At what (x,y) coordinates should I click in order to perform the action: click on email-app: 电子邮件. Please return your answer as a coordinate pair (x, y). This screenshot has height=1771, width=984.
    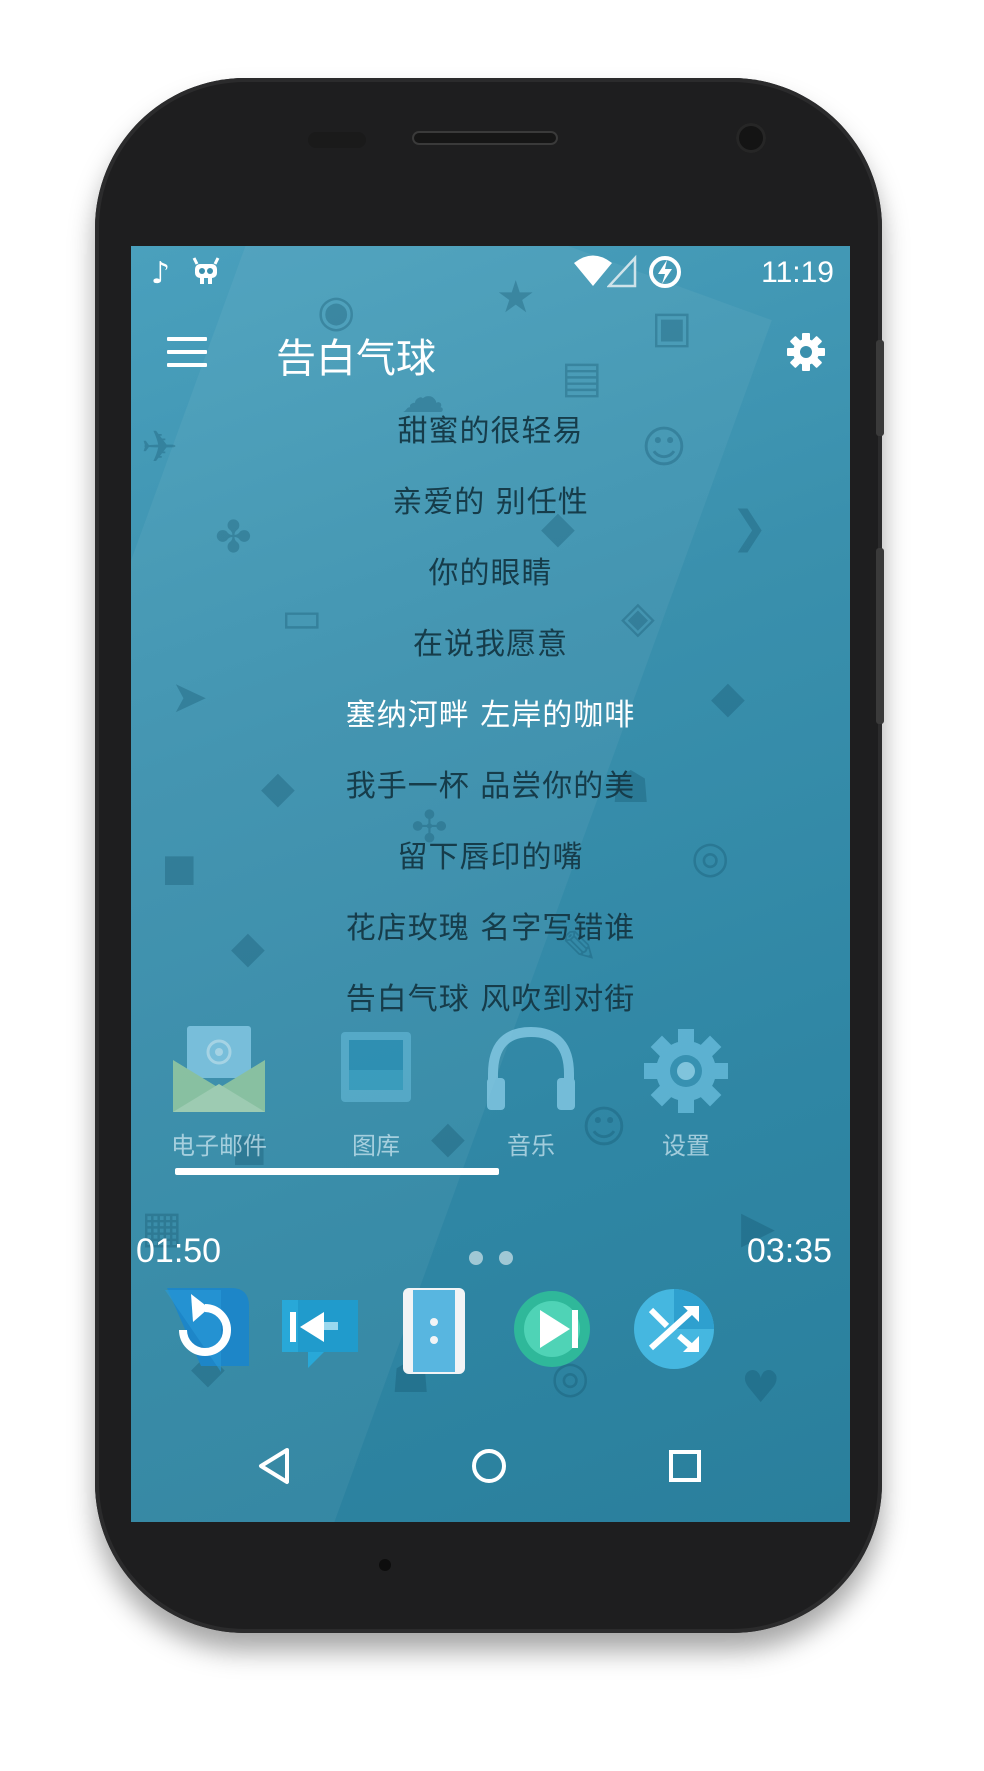
    Looking at the image, I should click on (219, 1093).